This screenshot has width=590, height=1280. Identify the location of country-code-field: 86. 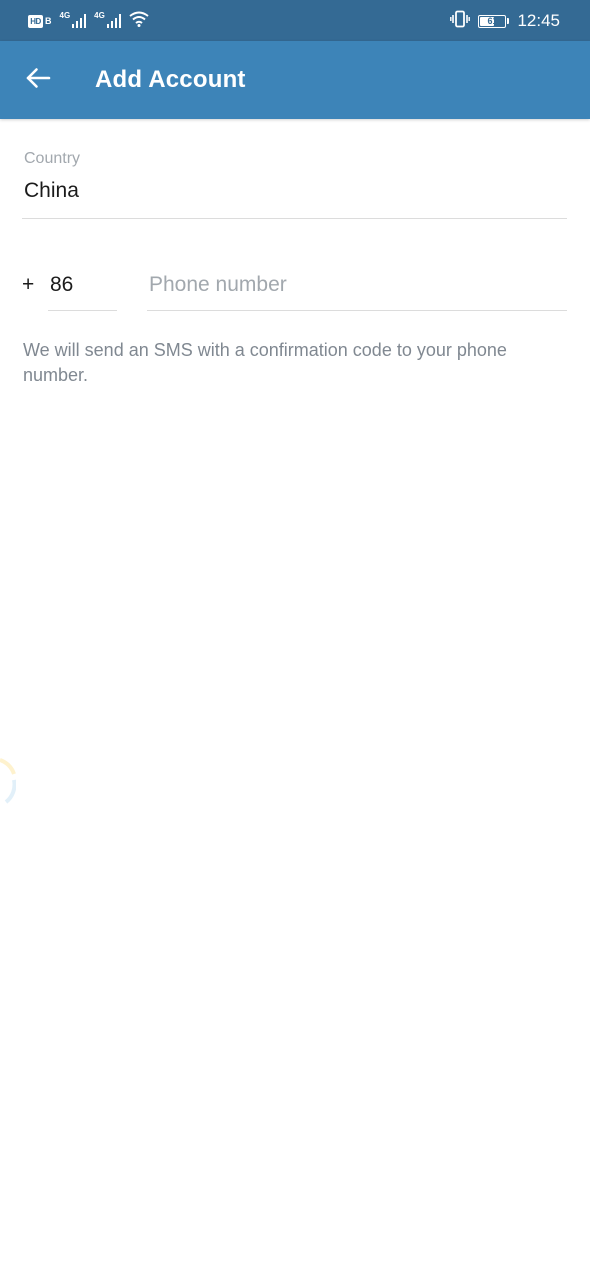
(82, 283).